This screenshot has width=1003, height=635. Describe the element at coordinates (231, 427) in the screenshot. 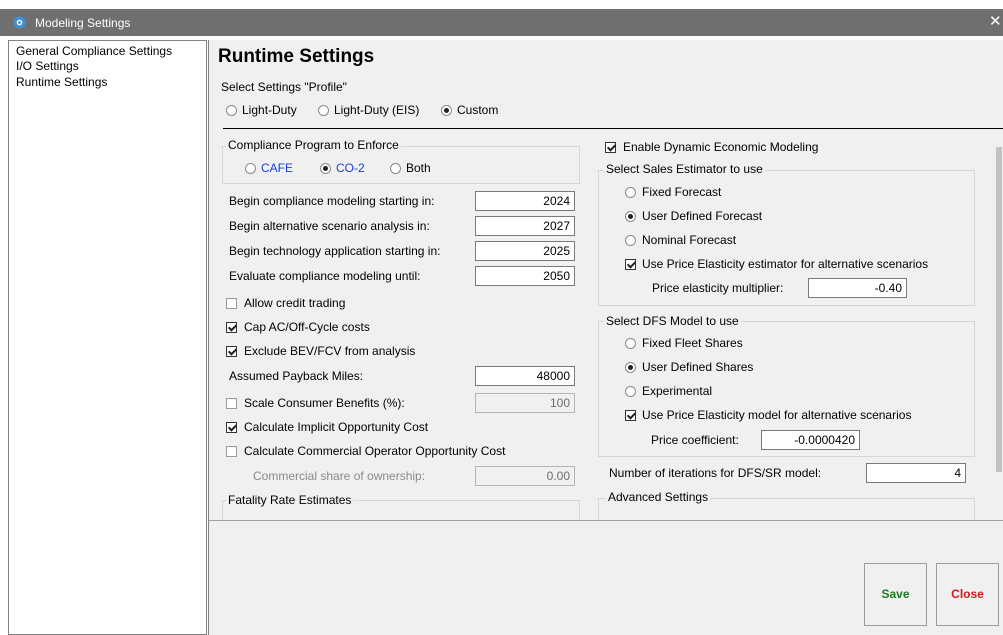

I see `implicit-opportunity-checkbox` at that location.